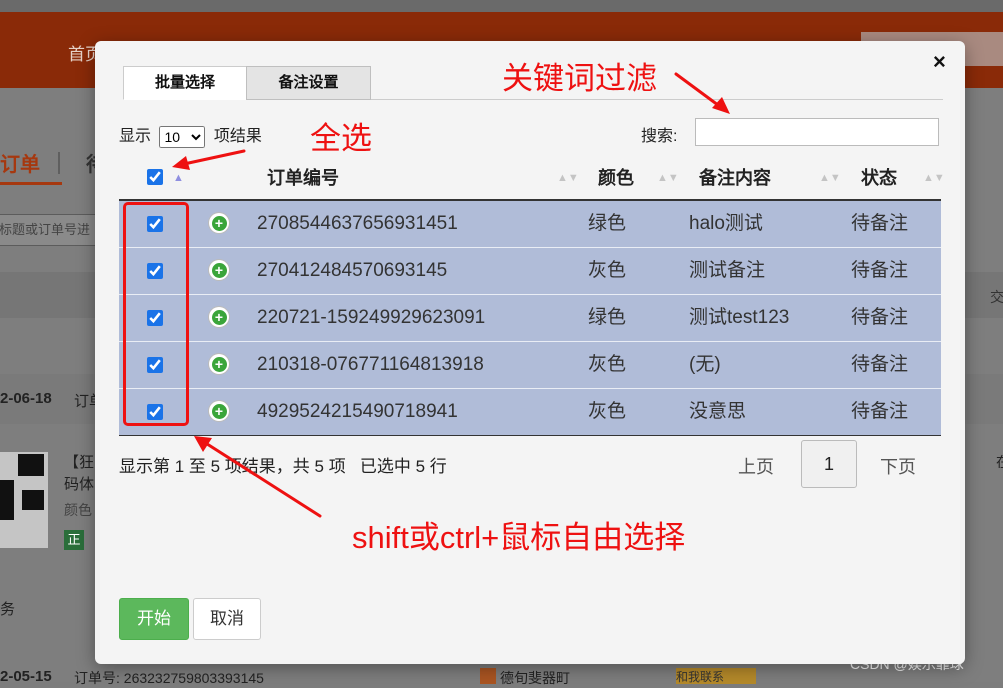 The width and height of the screenshot is (1003, 688). I want to click on band-right-label: 交, so click(996, 297).